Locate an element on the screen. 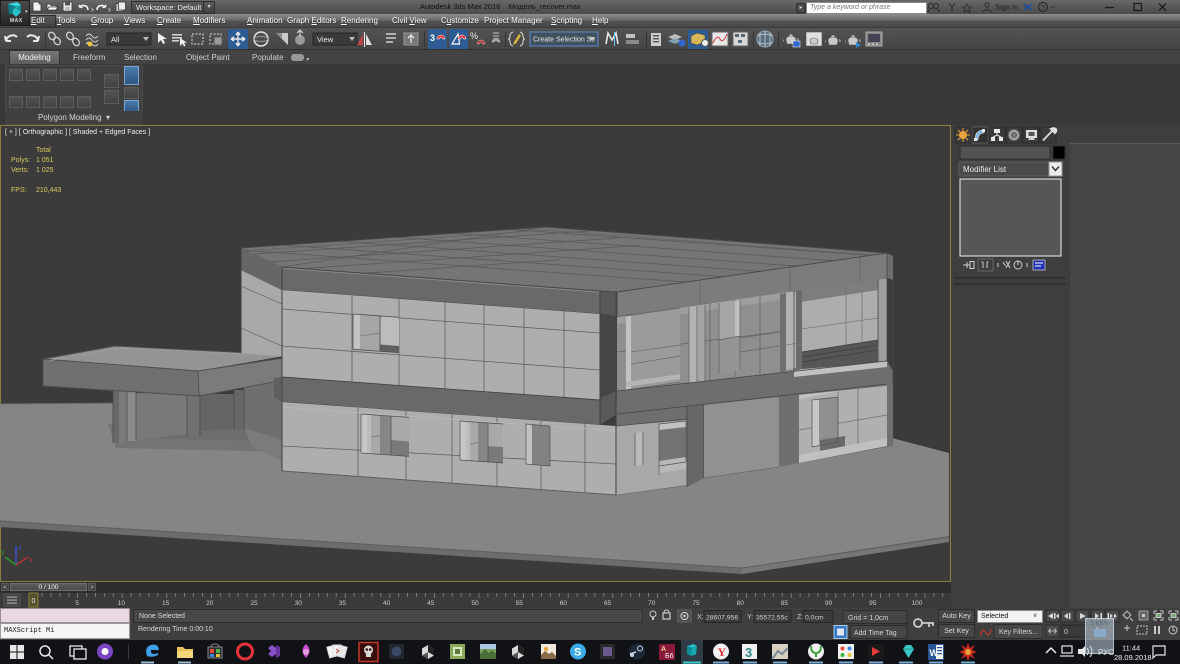 The width and height of the screenshot is (1180, 664). svg-text: Add Time Tag is located at coordinates (875, 633).